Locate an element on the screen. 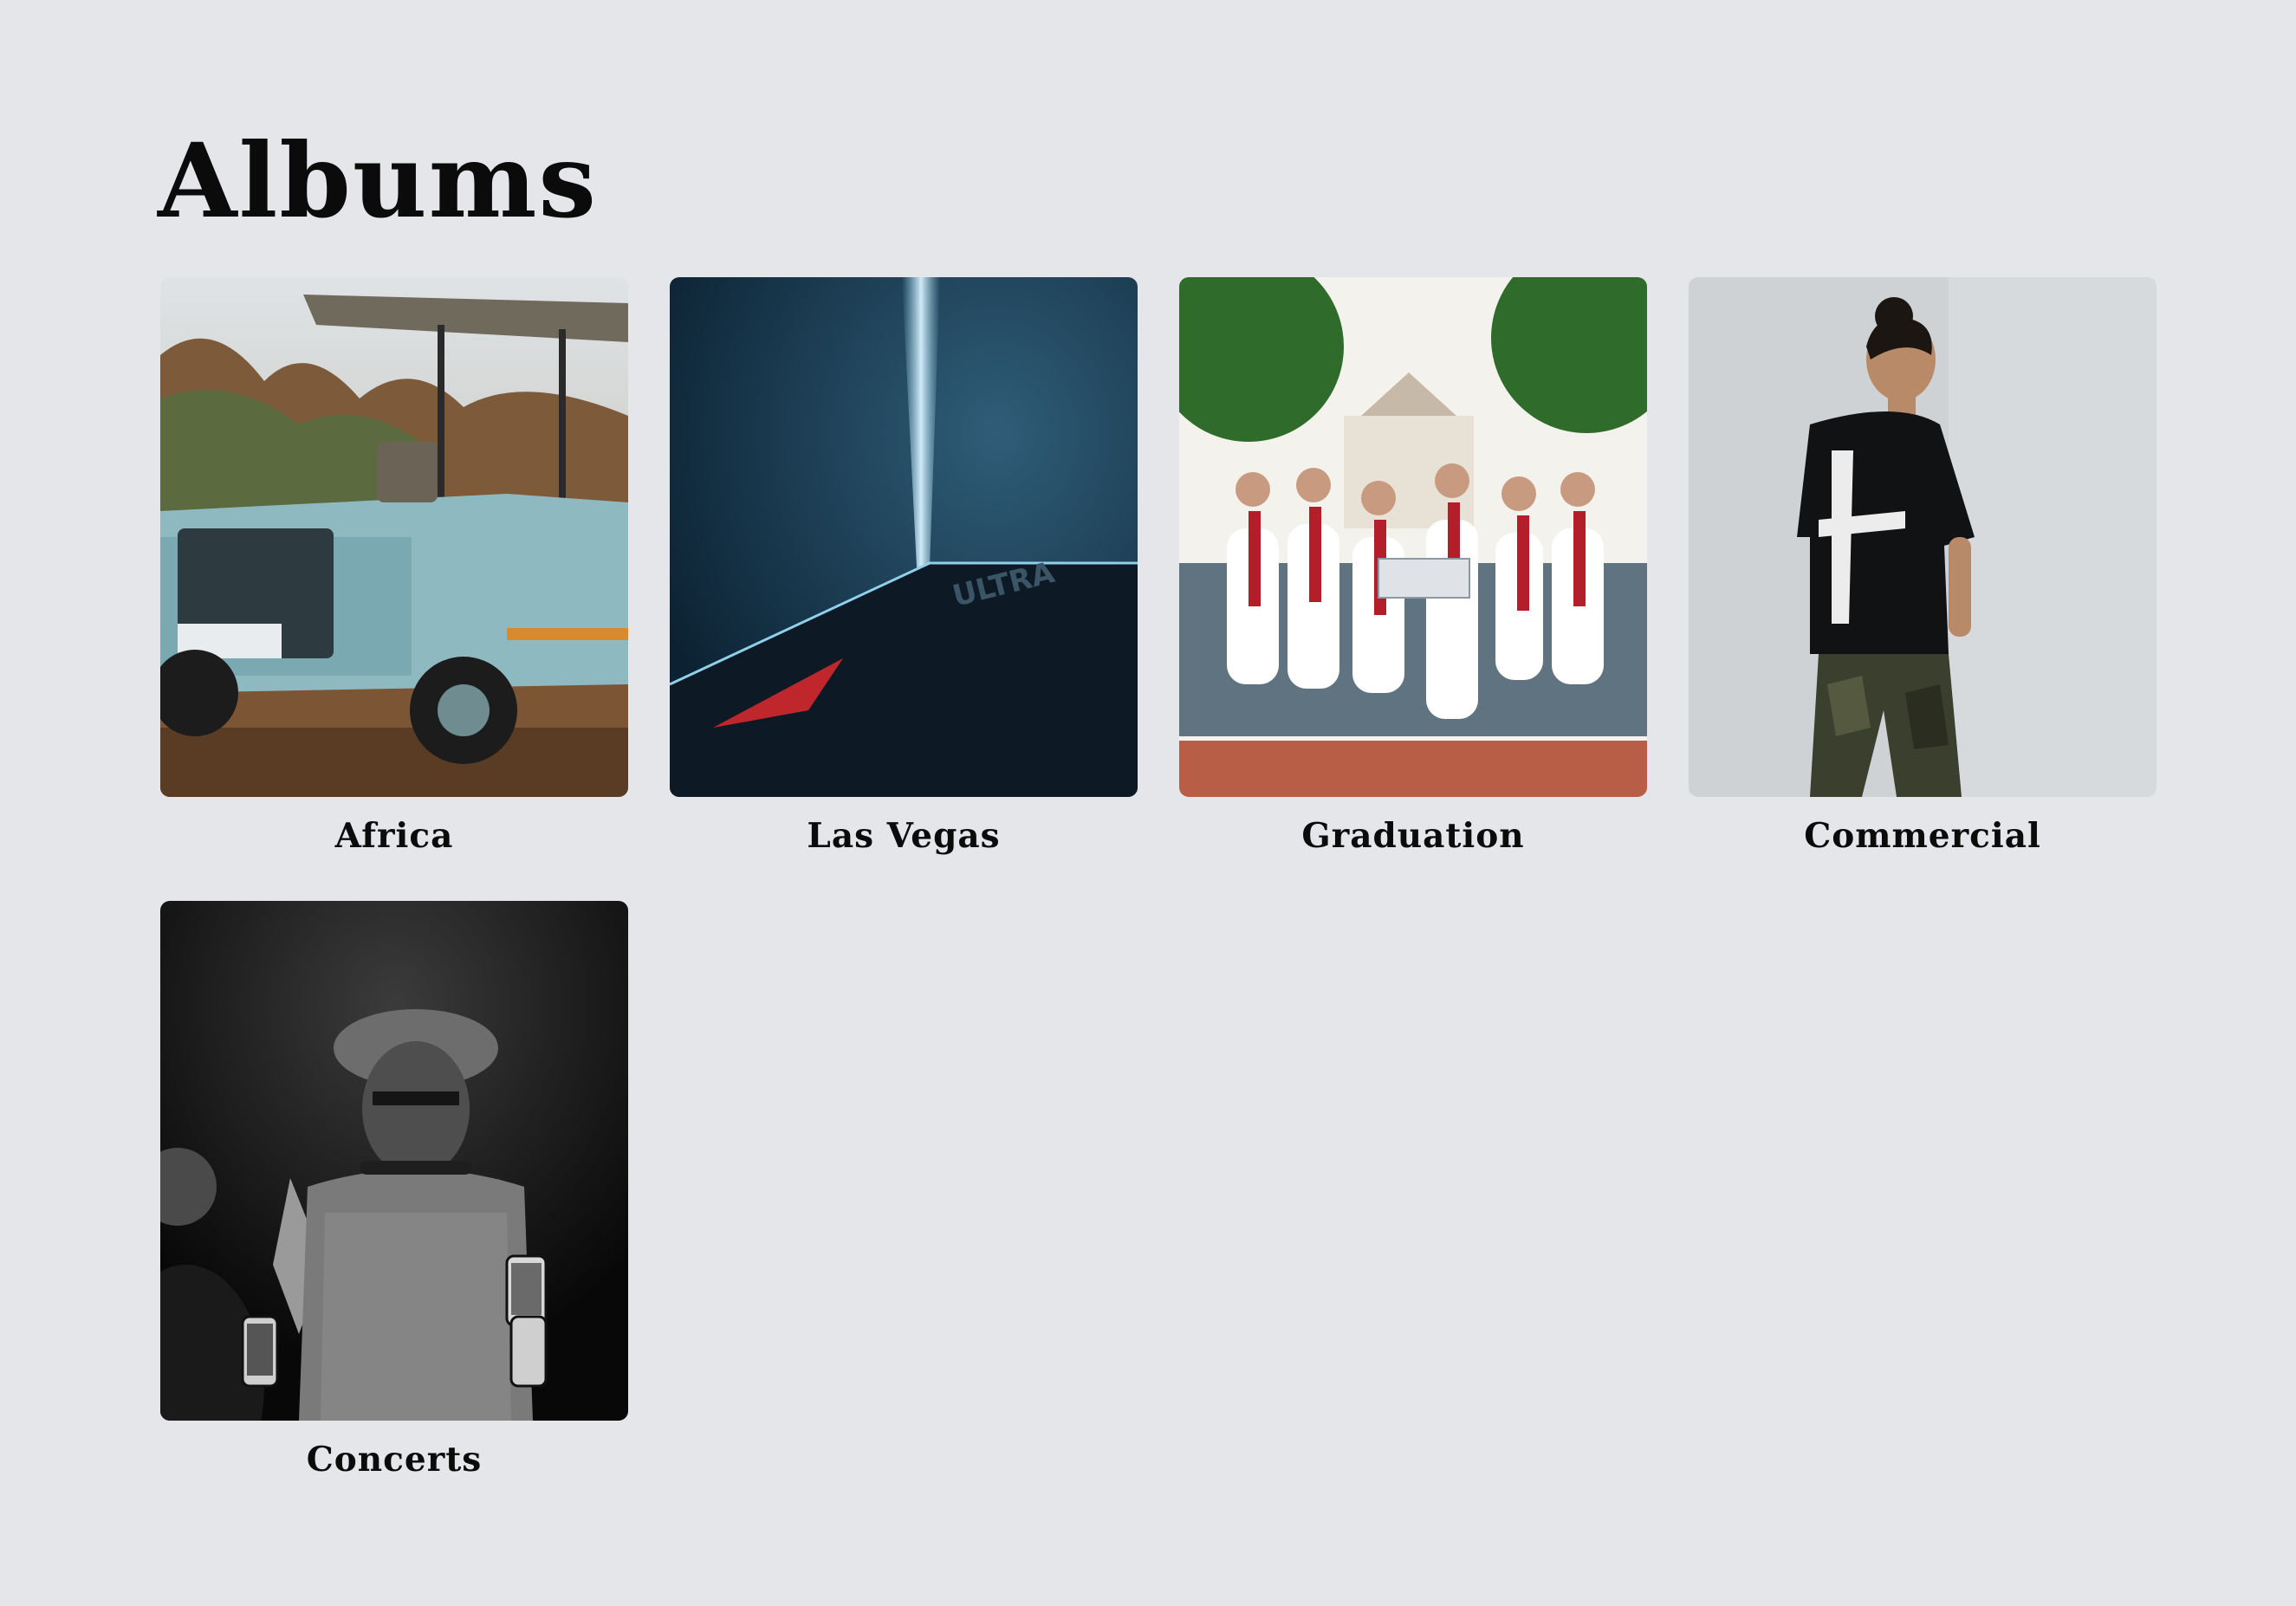 This screenshot has height=1606, width=2296. album-card-graduation: Graduation is located at coordinates (1413, 567).